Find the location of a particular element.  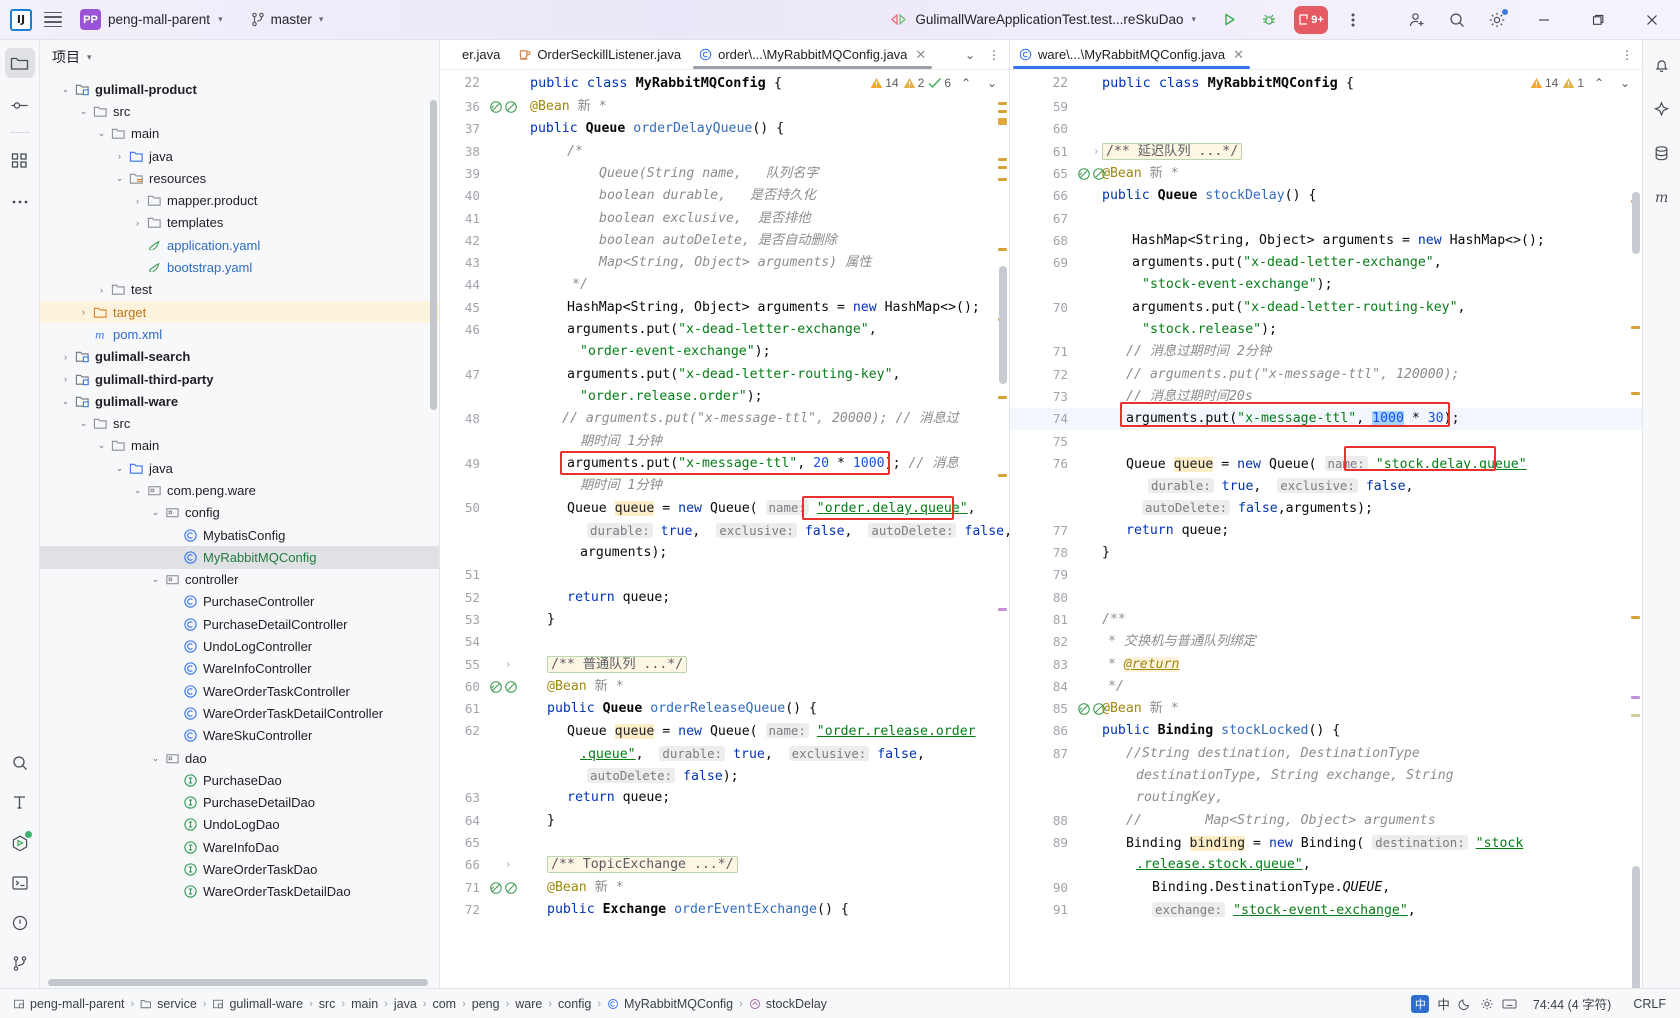

code-line: routingKey, is located at coordinates (1151, 798).